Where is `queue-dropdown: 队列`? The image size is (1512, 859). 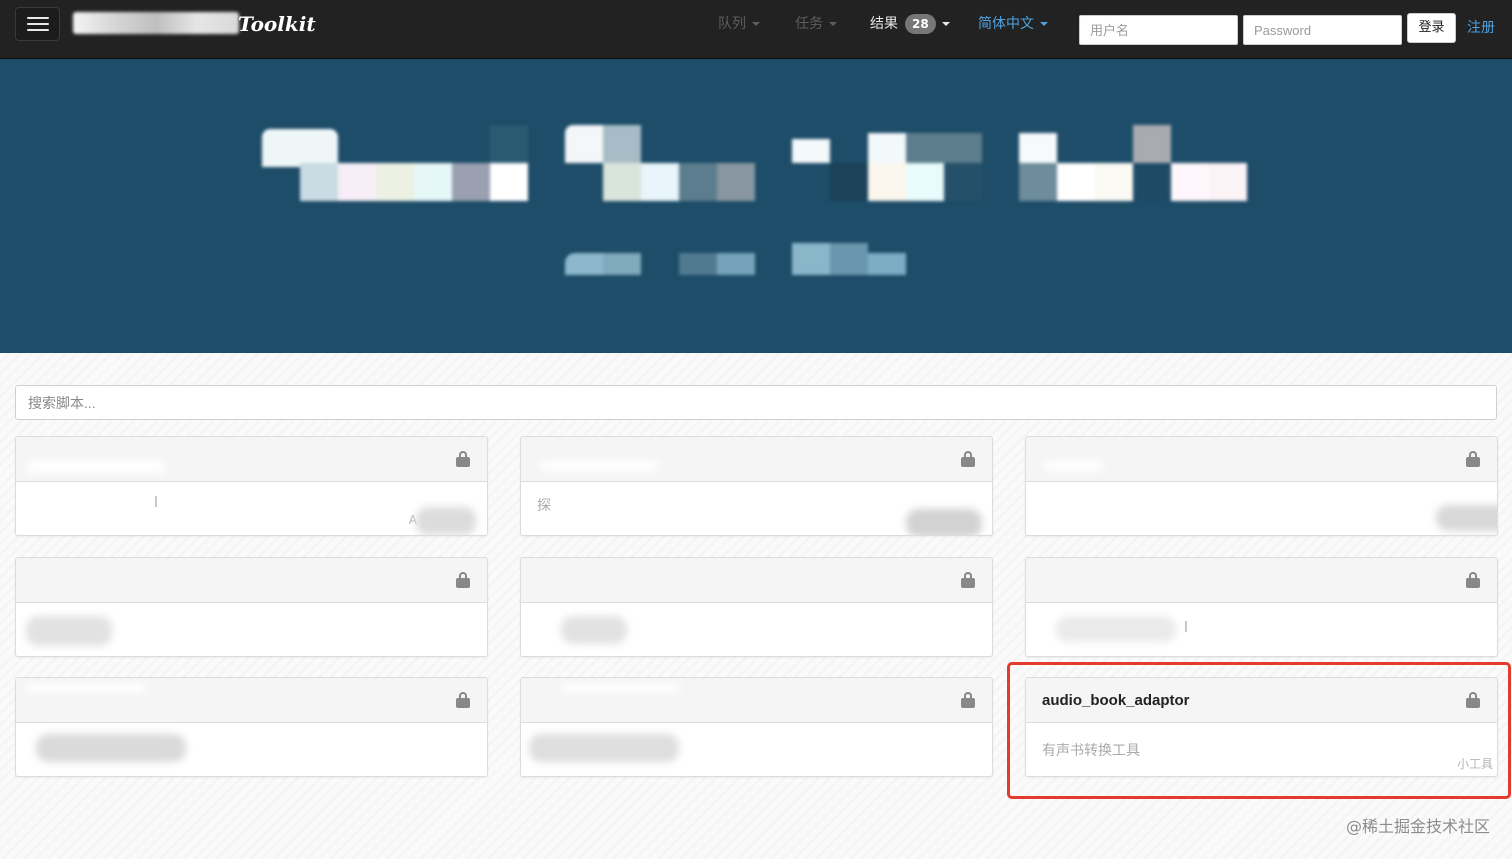 queue-dropdown: 队列 is located at coordinates (739, 24).